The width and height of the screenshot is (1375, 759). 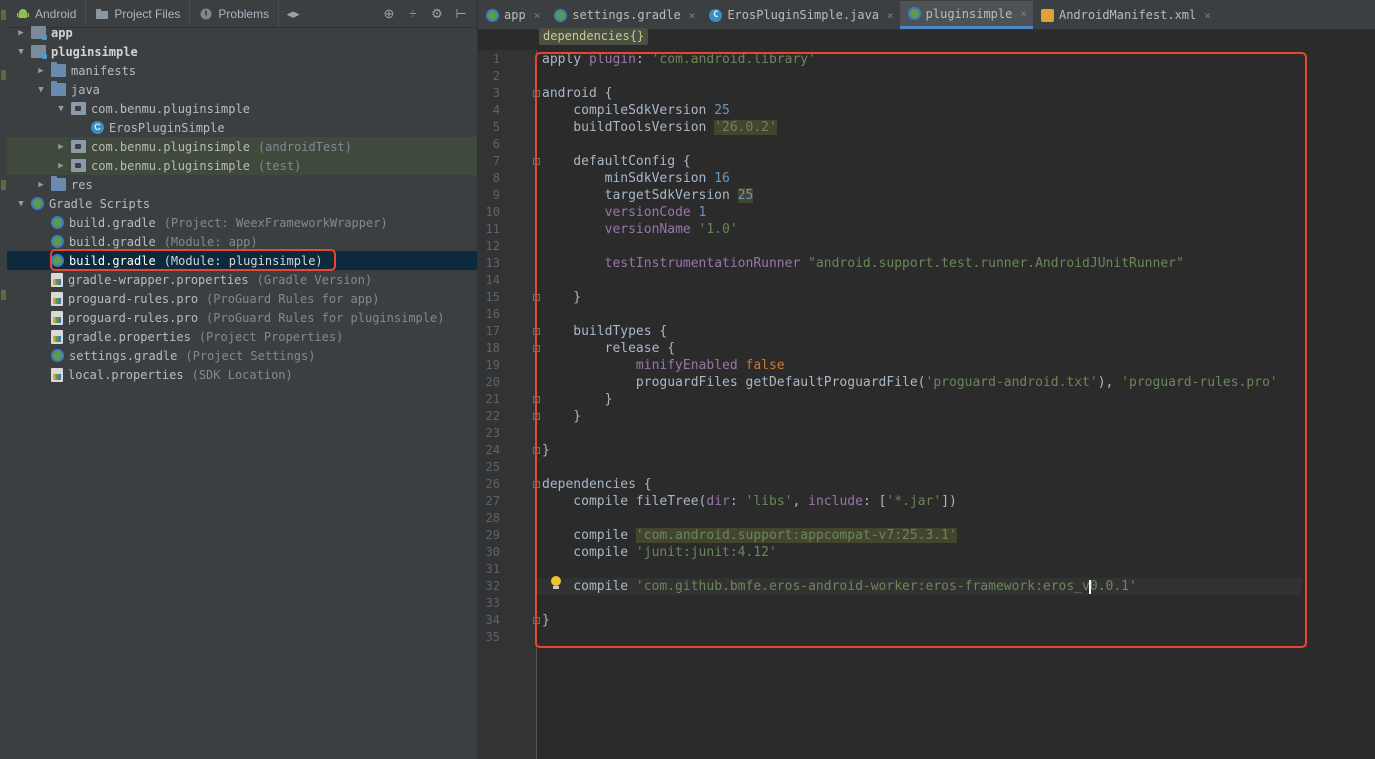 What do you see at coordinates (39, 33) in the screenshot?
I see `module-icon` at bounding box center [39, 33].